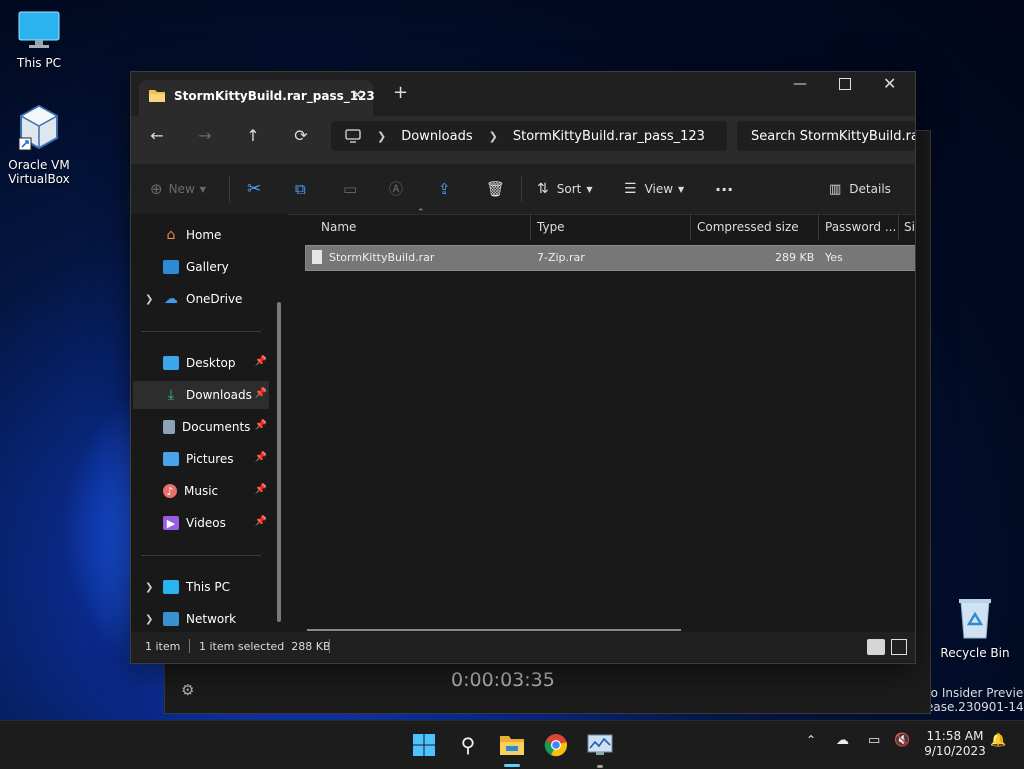 The image size is (1024, 769). What do you see at coordinates (201, 587) in the screenshot?
I see `sidebar-item-this-pc: ❯ This PC` at bounding box center [201, 587].